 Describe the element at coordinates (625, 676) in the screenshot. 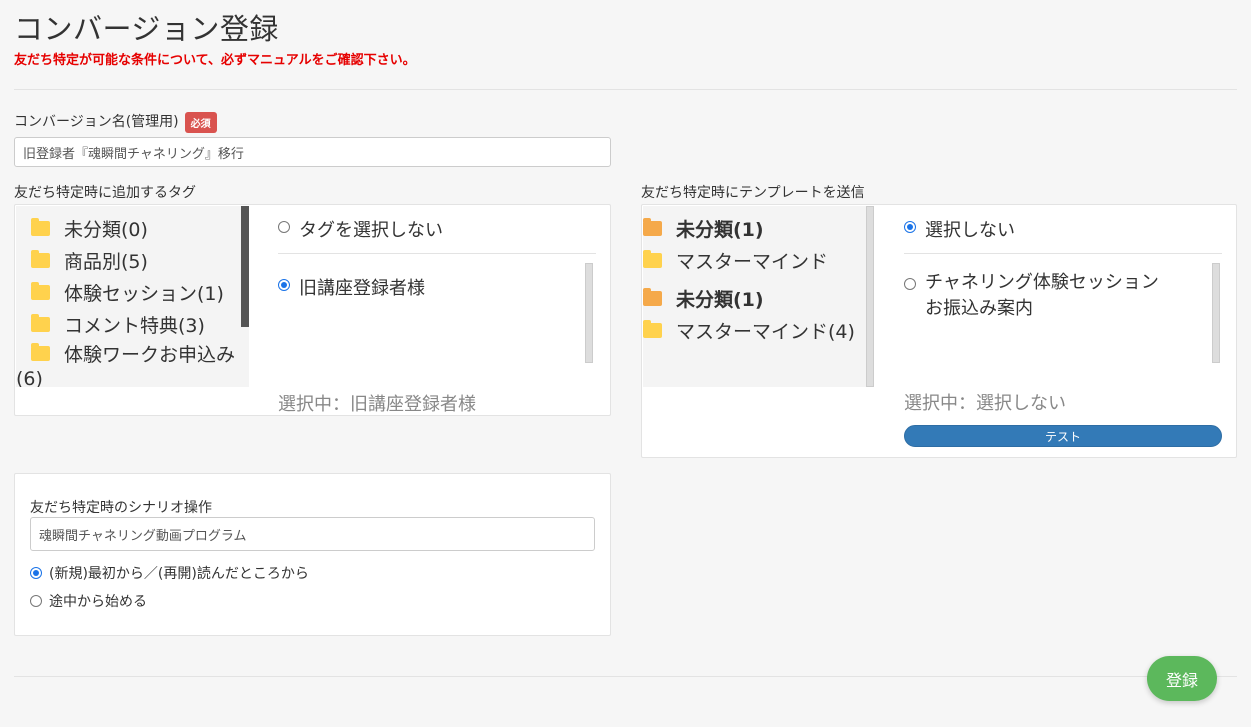

I see `footer-divider` at that location.